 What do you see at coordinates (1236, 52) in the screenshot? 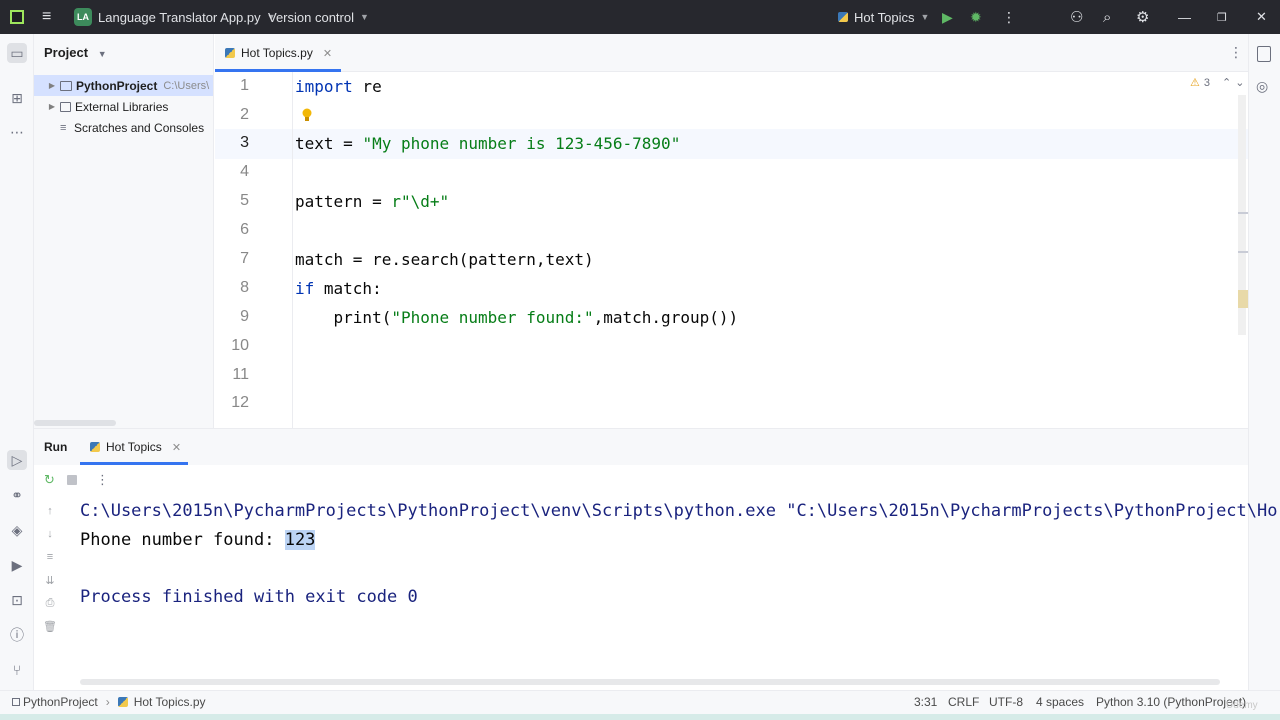
I see `tab-options-icon: ⋮` at bounding box center [1236, 52].